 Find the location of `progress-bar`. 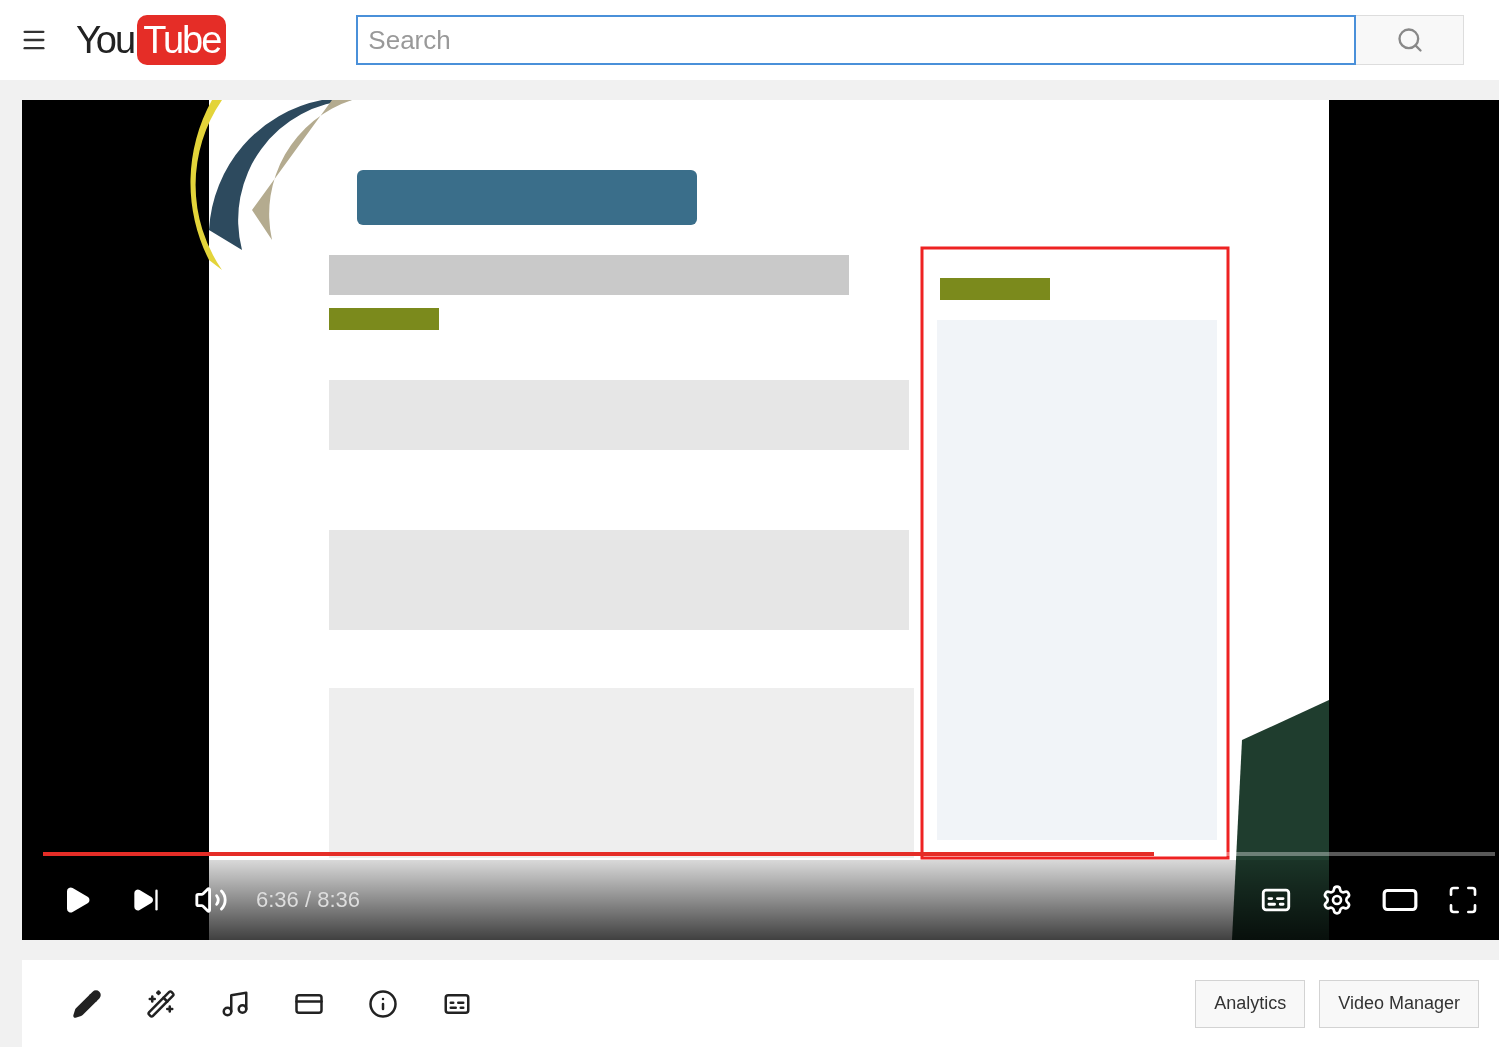

progress-bar is located at coordinates (769, 854).